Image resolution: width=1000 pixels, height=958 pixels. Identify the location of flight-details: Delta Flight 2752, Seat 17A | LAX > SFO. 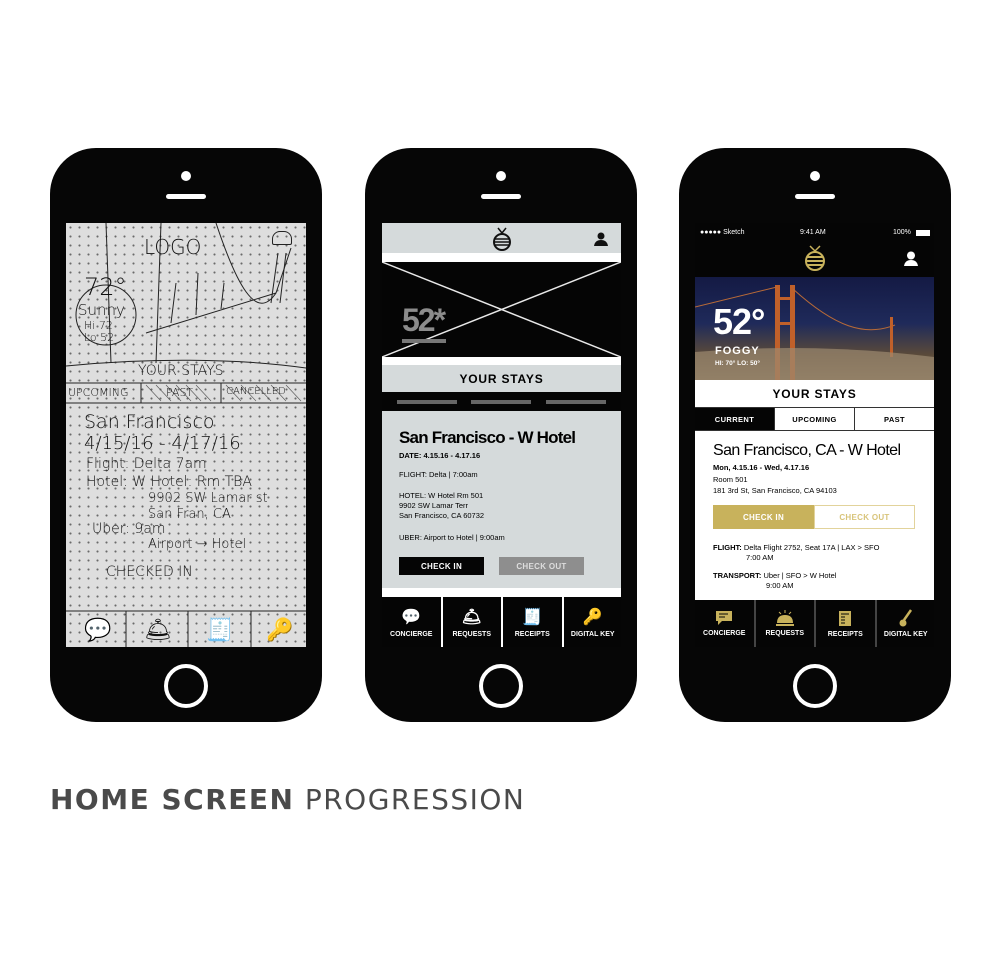
(811, 547).